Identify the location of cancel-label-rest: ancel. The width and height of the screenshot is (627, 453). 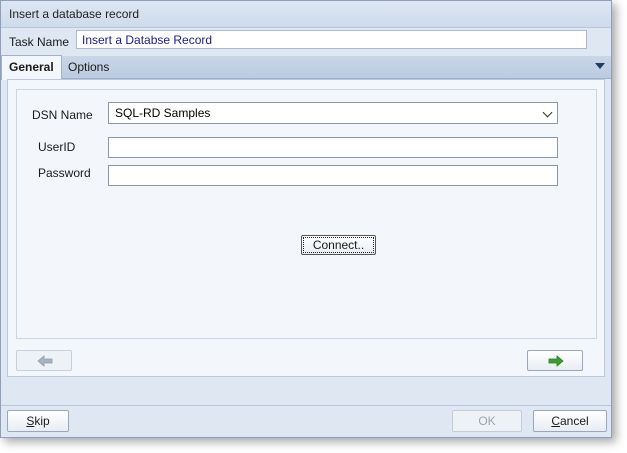
(574, 421).